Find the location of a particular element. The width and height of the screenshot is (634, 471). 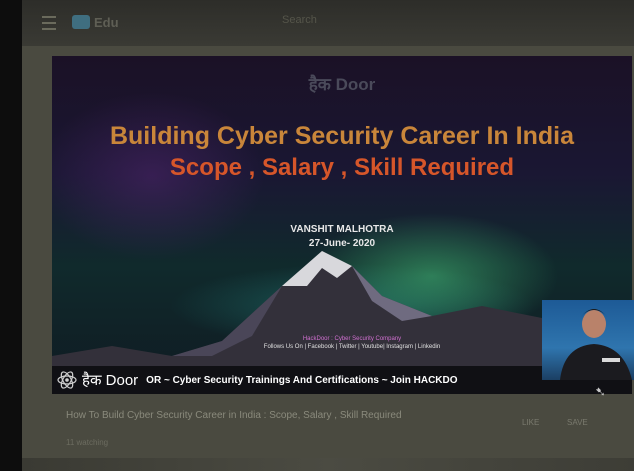

recommendations-strip is located at coordinates (328, 464).